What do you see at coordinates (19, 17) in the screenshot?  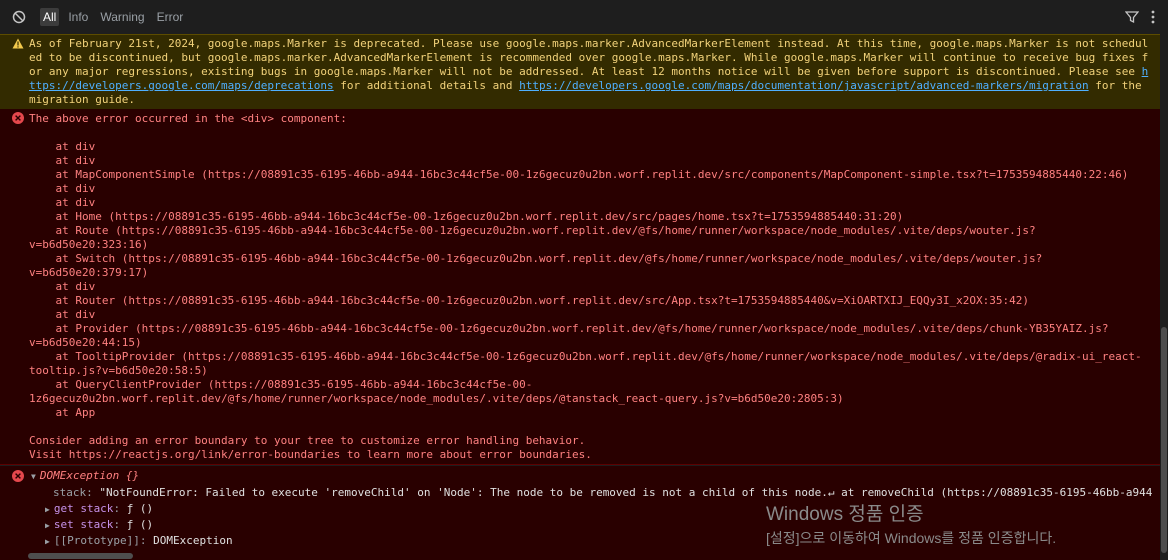 I see `clear-console-icon` at bounding box center [19, 17].